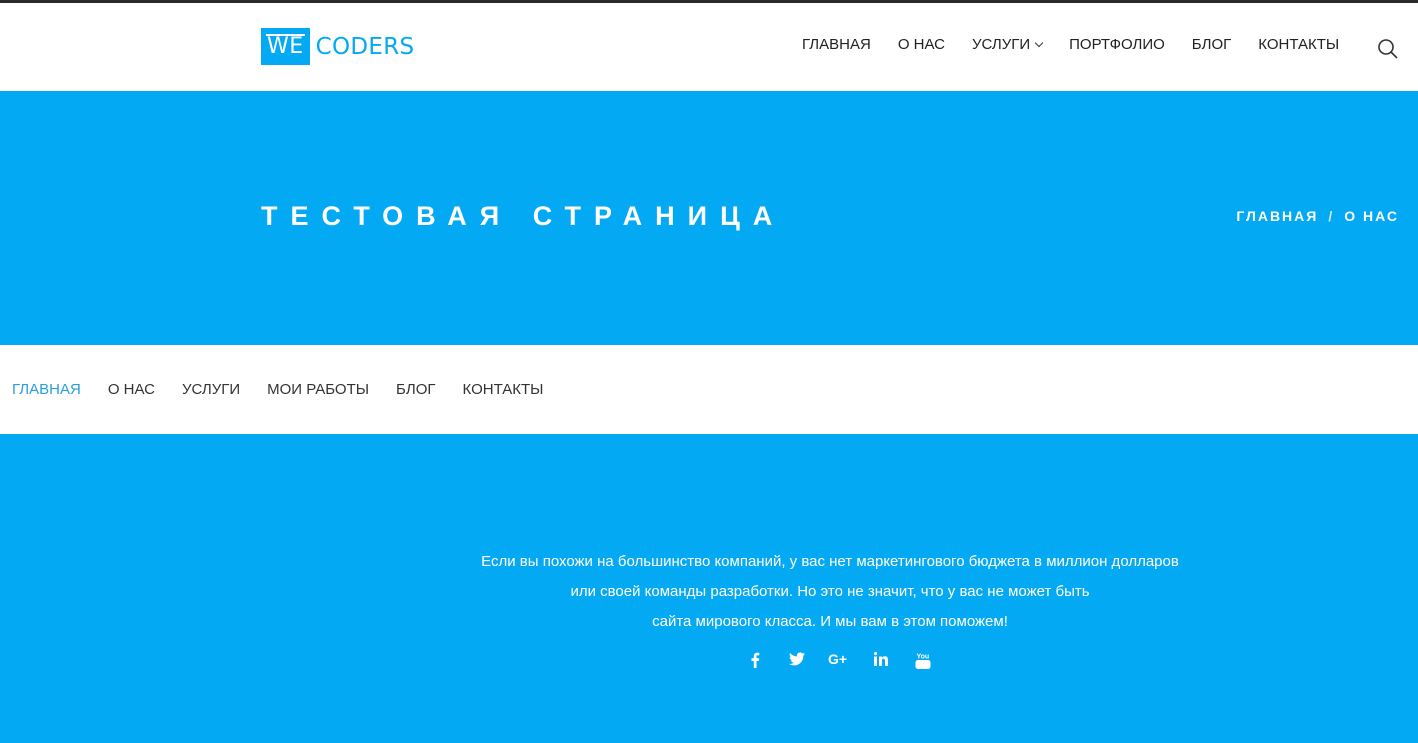 The image size is (1418, 743). I want to click on nav-item-contacts: КОНТАКТЫ, so click(1298, 44).